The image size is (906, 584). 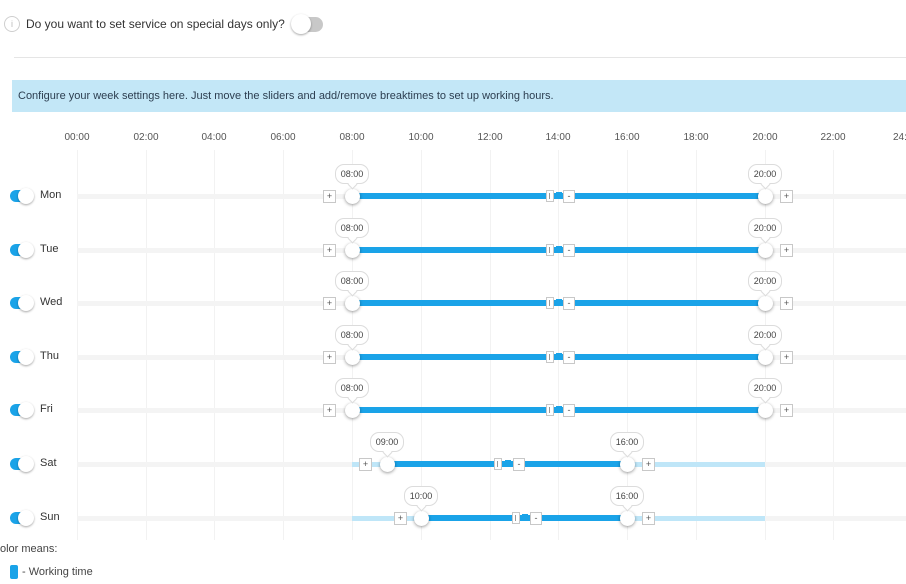 What do you see at coordinates (453, 403) in the screenshot?
I see `day-row-fri: Fri + - + 08:00 20:00` at bounding box center [453, 403].